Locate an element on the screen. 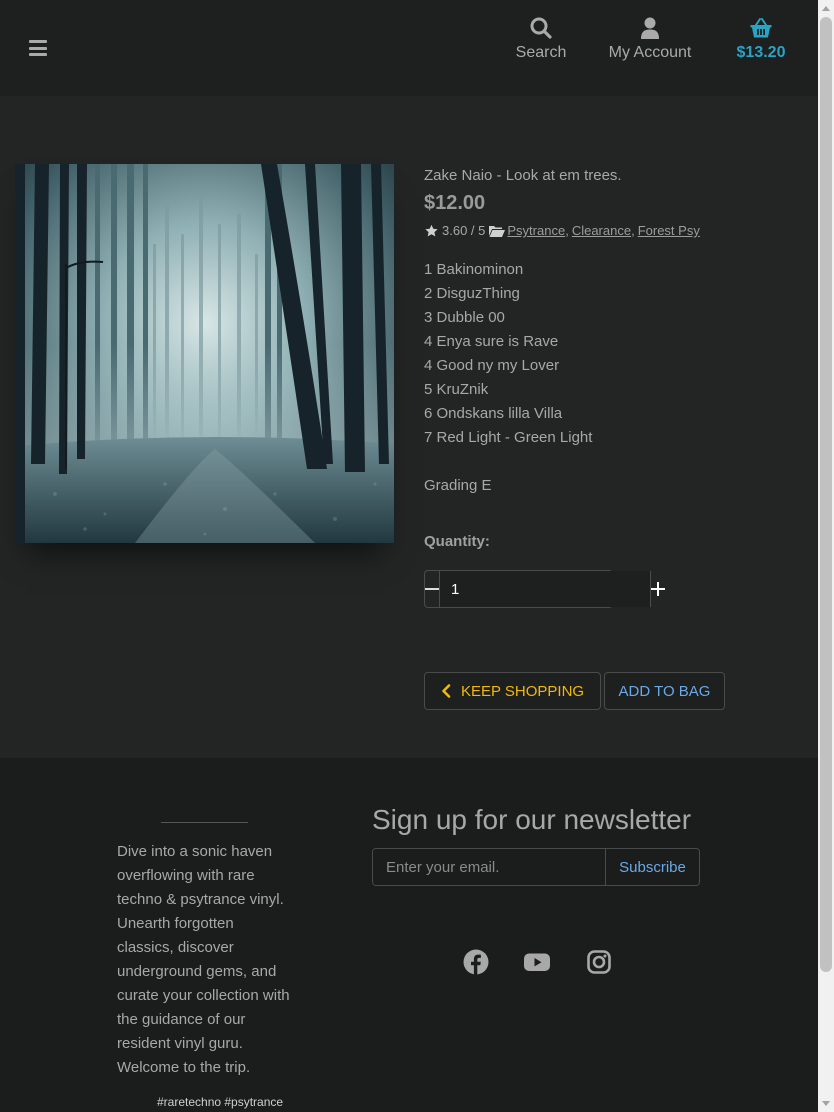 The height and width of the screenshot is (1112, 834). search-button: Search is located at coordinates (541, 39).